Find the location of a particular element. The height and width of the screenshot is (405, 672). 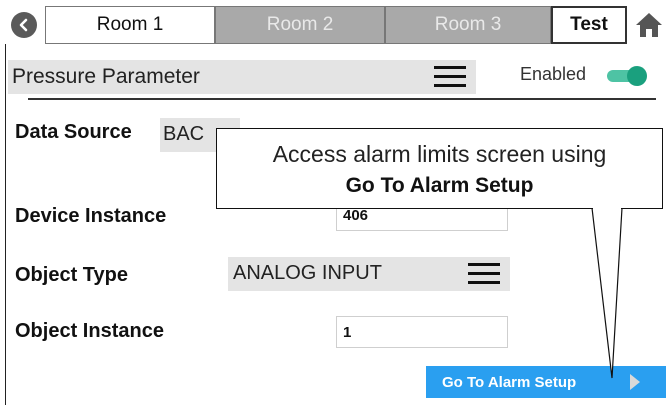

callout-emphasis: Go To Alarm Setup is located at coordinates (439, 185).